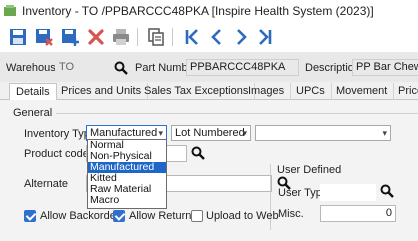 The height and width of the screenshot is (241, 418). Describe the element at coordinates (34, 68) in the screenshot. I see `warehouse-label: Warehouse` at that location.